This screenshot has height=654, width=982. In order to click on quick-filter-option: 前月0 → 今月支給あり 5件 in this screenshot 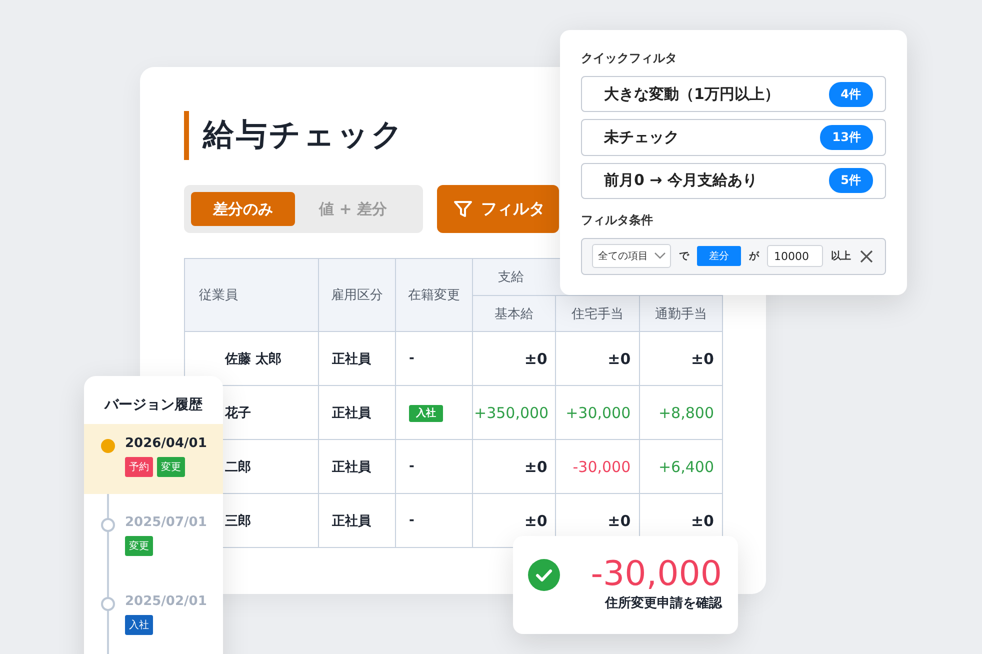, I will do `click(733, 180)`.